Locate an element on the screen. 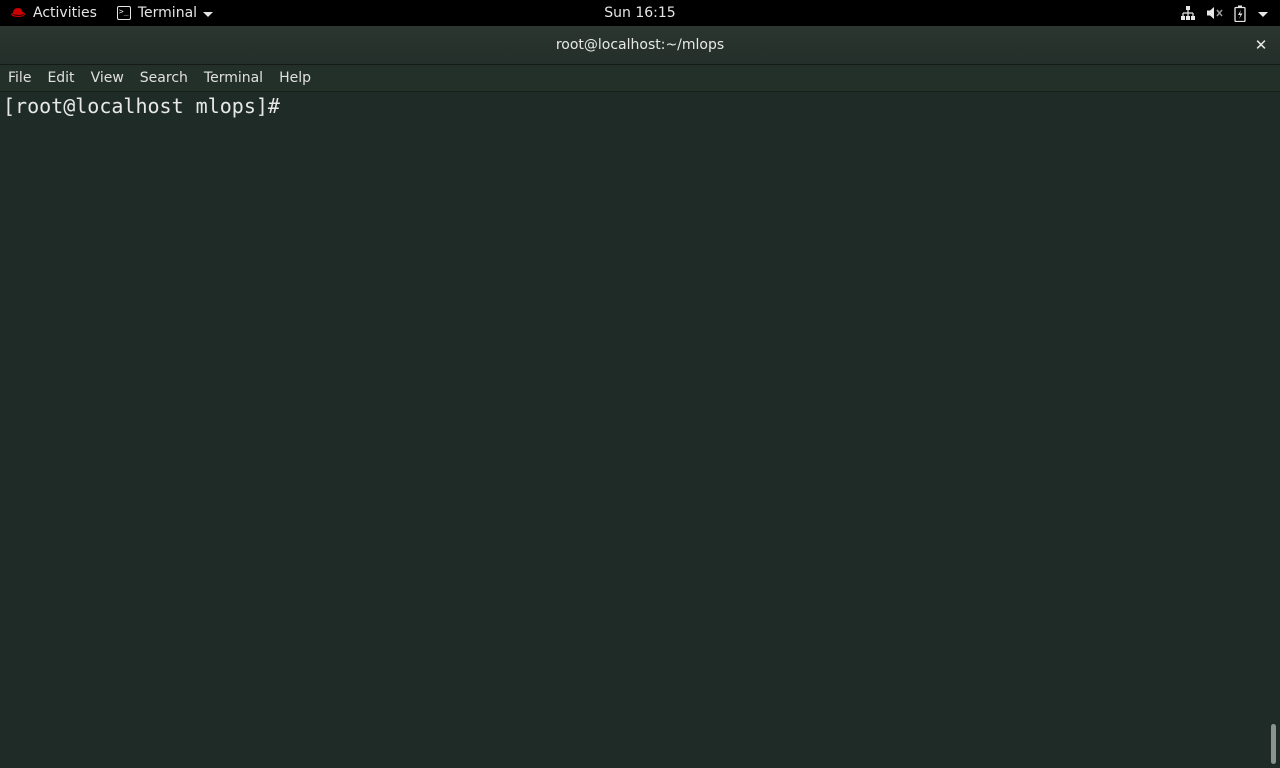 The width and height of the screenshot is (1280, 768). terminal-app-icon: >_ is located at coordinates (123, 13).